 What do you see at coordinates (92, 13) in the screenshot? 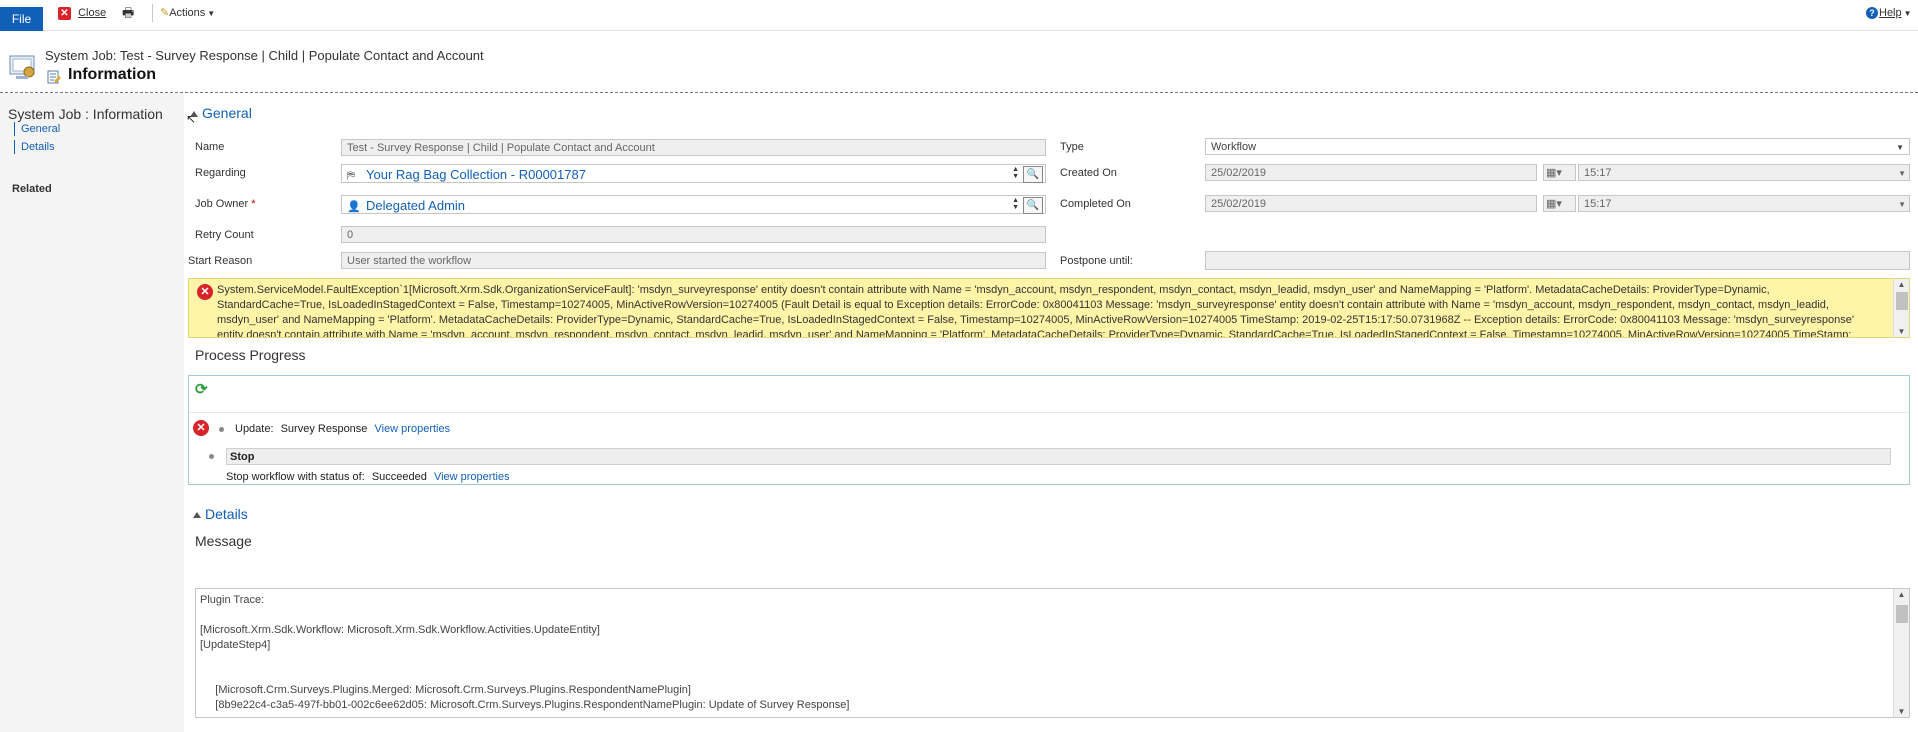
I see `close-label: Close` at bounding box center [92, 13].